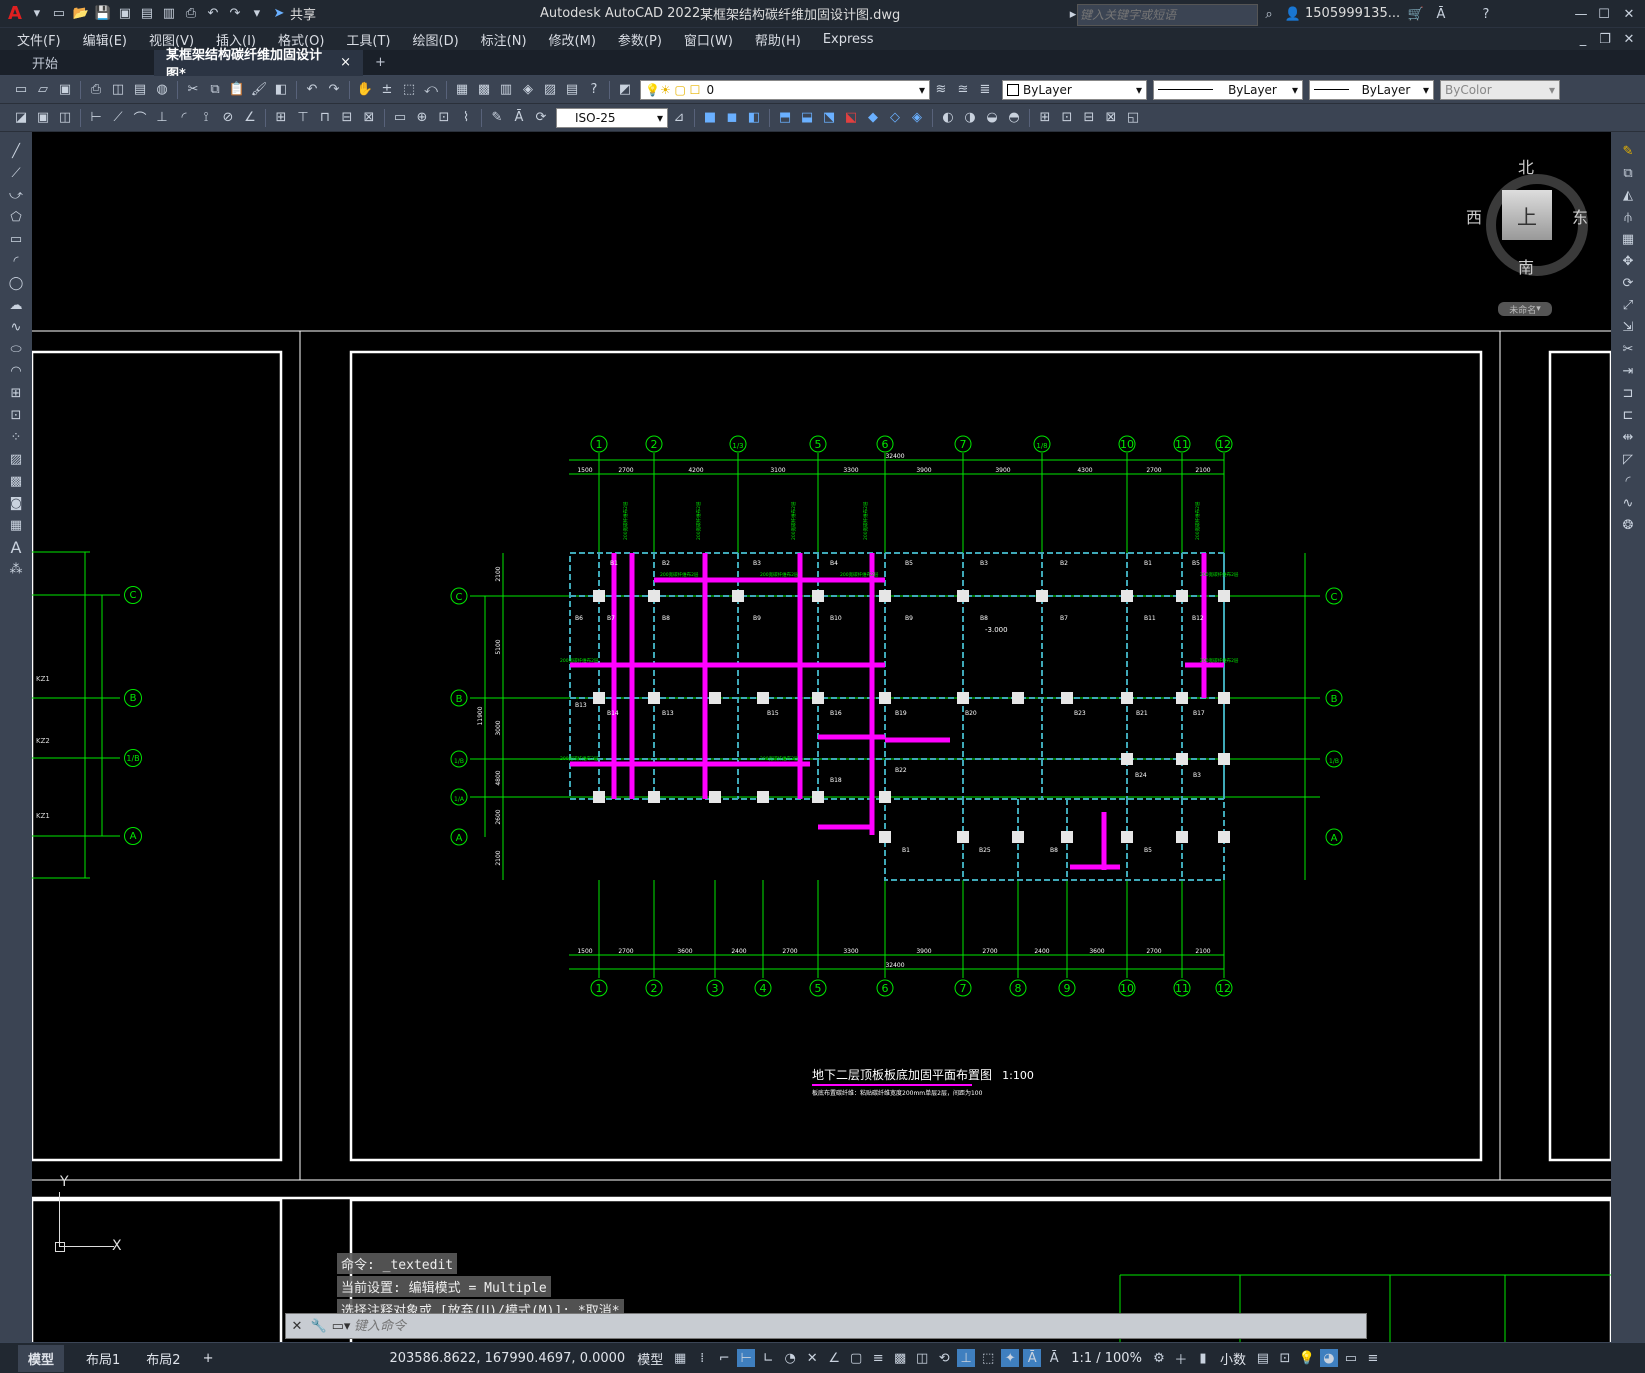  What do you see at coordinates (944, 1358) in the screenshot?
I see `3d-osnap-icon: ⟲` at bounding box center [944, 1358].